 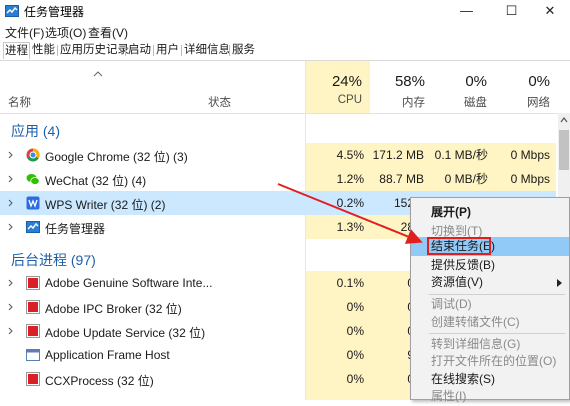 What do you see at coordinates (350, 213) in the screenshot?
I see `annotation-arrow-icon` at bounding box center [350, 213].